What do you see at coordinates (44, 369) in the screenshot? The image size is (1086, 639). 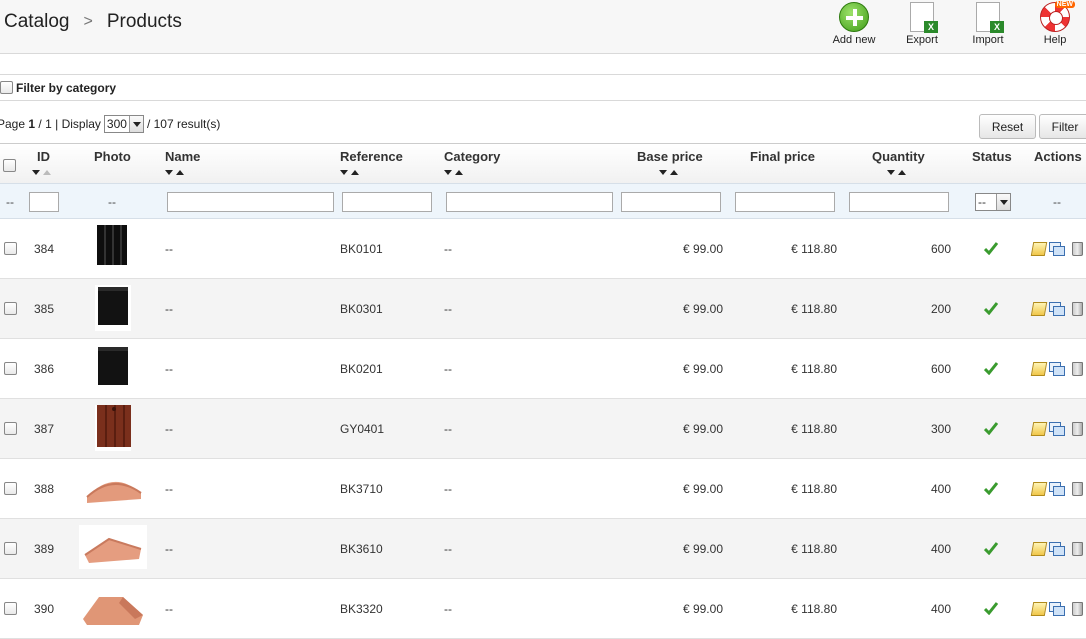 I see `row-id: 386` at bounding box center [44, 369].